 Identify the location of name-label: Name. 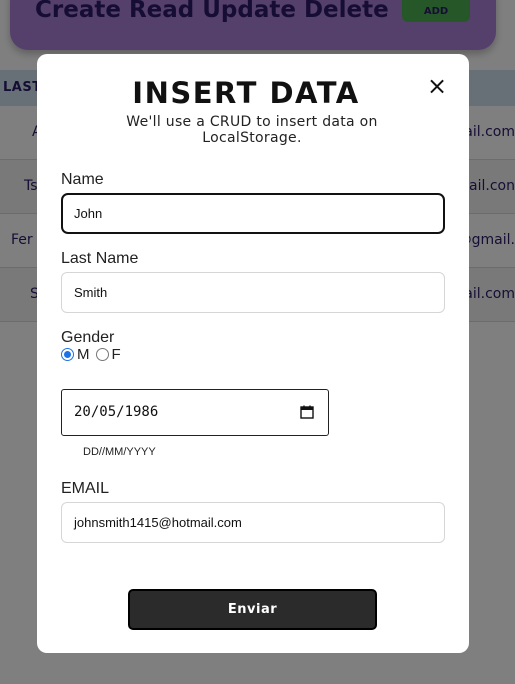
(82, 179).